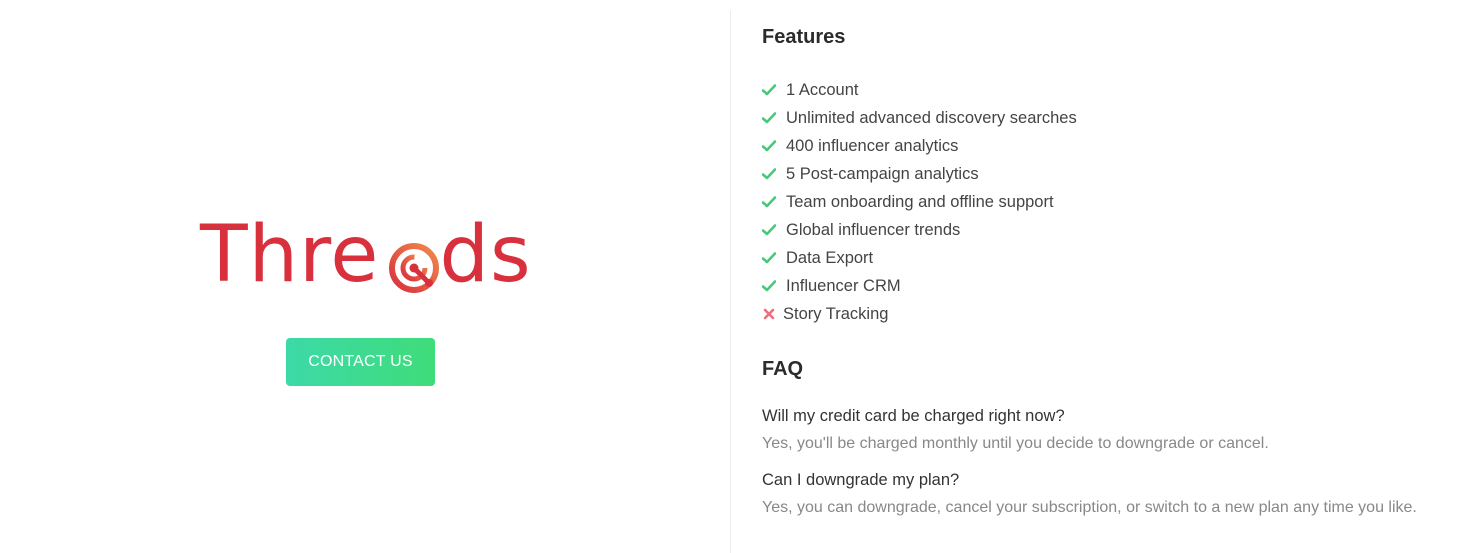 This screenshot has width=1461, height=553. What do you see at coordinates (861, 480) in the screenshot?
I see `faq-question: Can I downgrade my plan?` at bounding box center [861, 480].